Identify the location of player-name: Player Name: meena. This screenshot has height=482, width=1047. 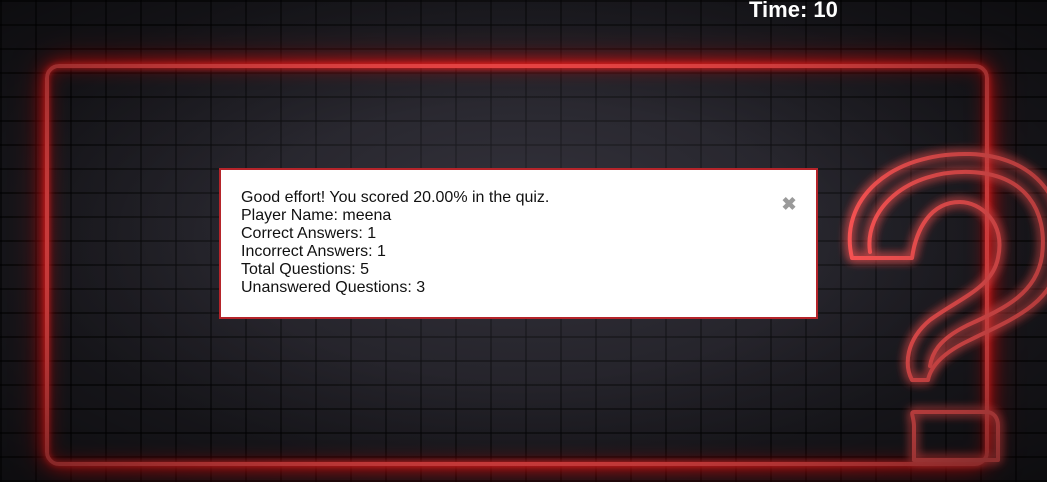
(316, 215).